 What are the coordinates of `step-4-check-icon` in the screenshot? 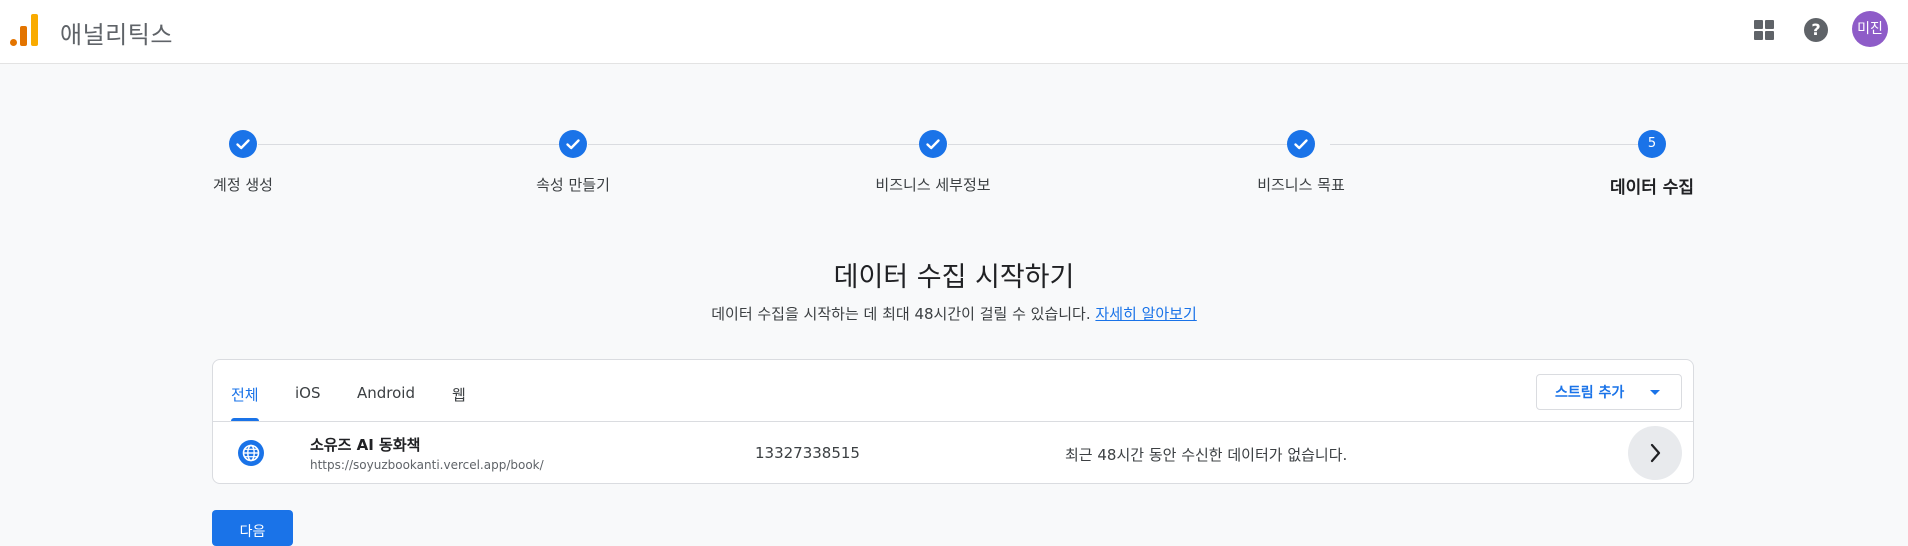 It's located at (1301, 144).